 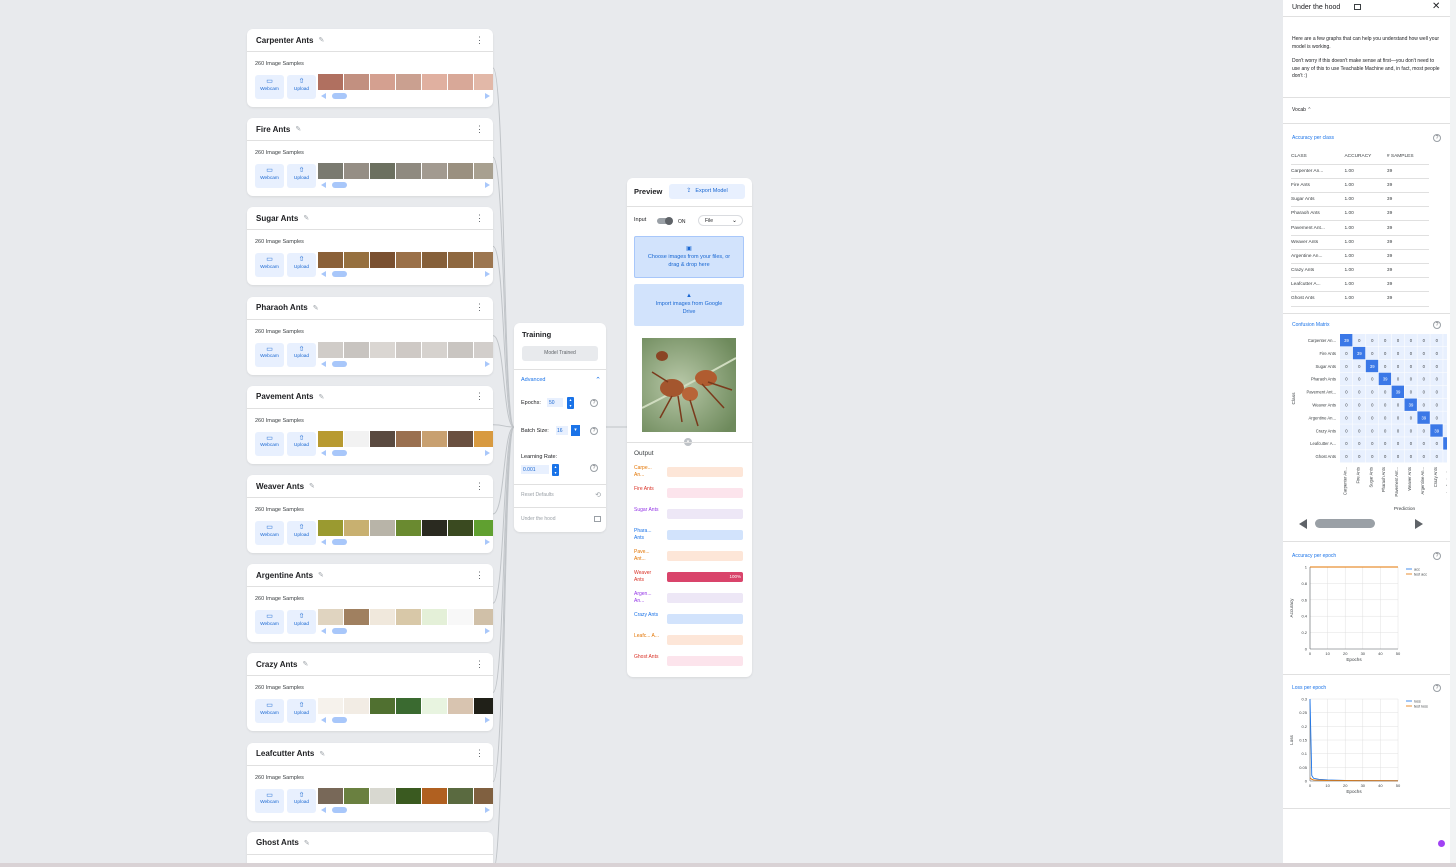 What do you see at coordinates (689, 305) in the screenshot?
I see `google-drive-import: ▲ Import images from Google Drive` at bounding box center [689, 305].